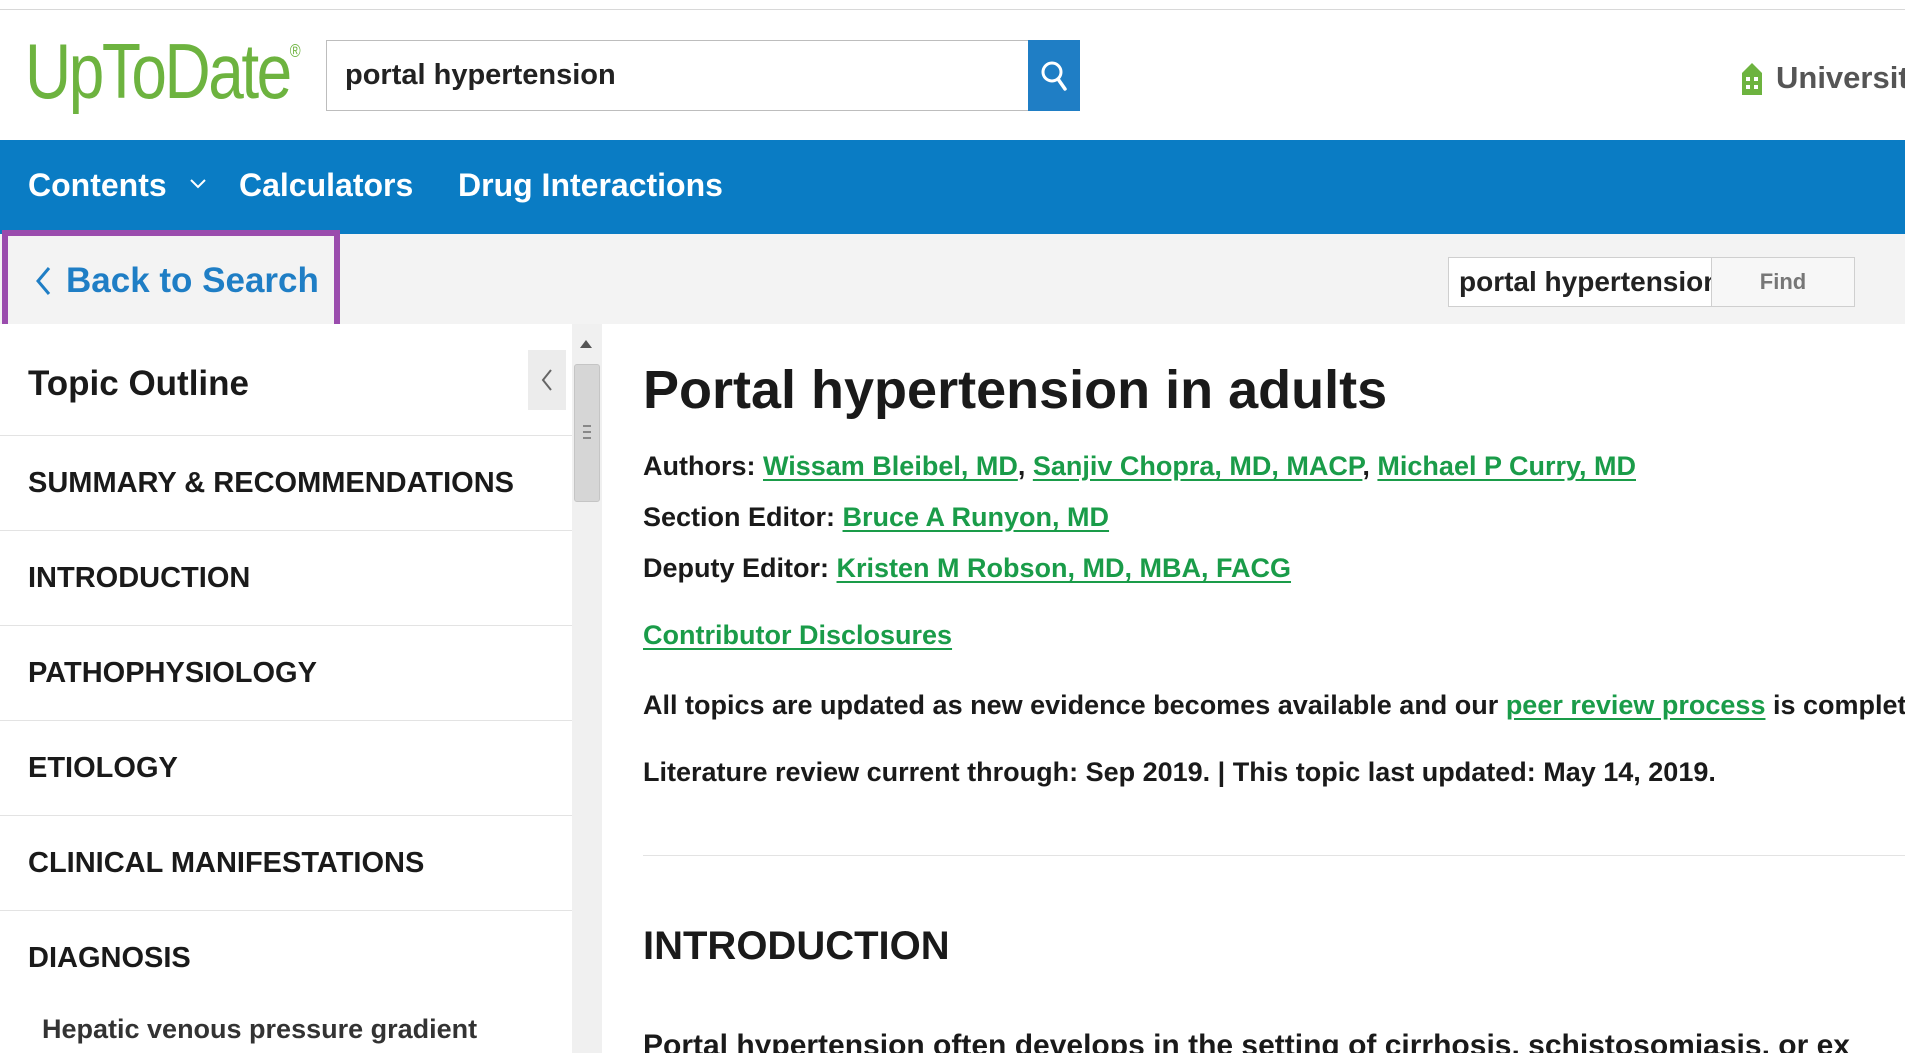  Describe the element at coordinates (286, 672) in the screenshot. I see `outline-item-pathophysiology: PATHOPHYSIOLOGY` at that location.